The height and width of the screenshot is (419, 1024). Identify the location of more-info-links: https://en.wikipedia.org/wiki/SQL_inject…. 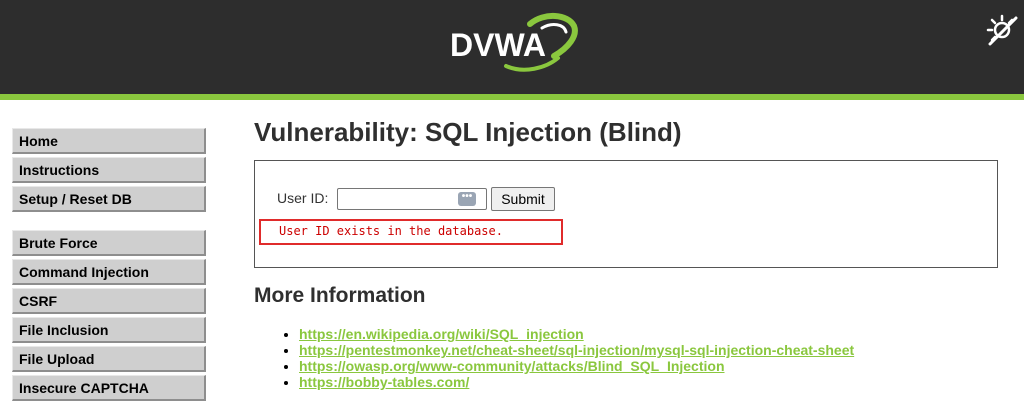
(569, 358).